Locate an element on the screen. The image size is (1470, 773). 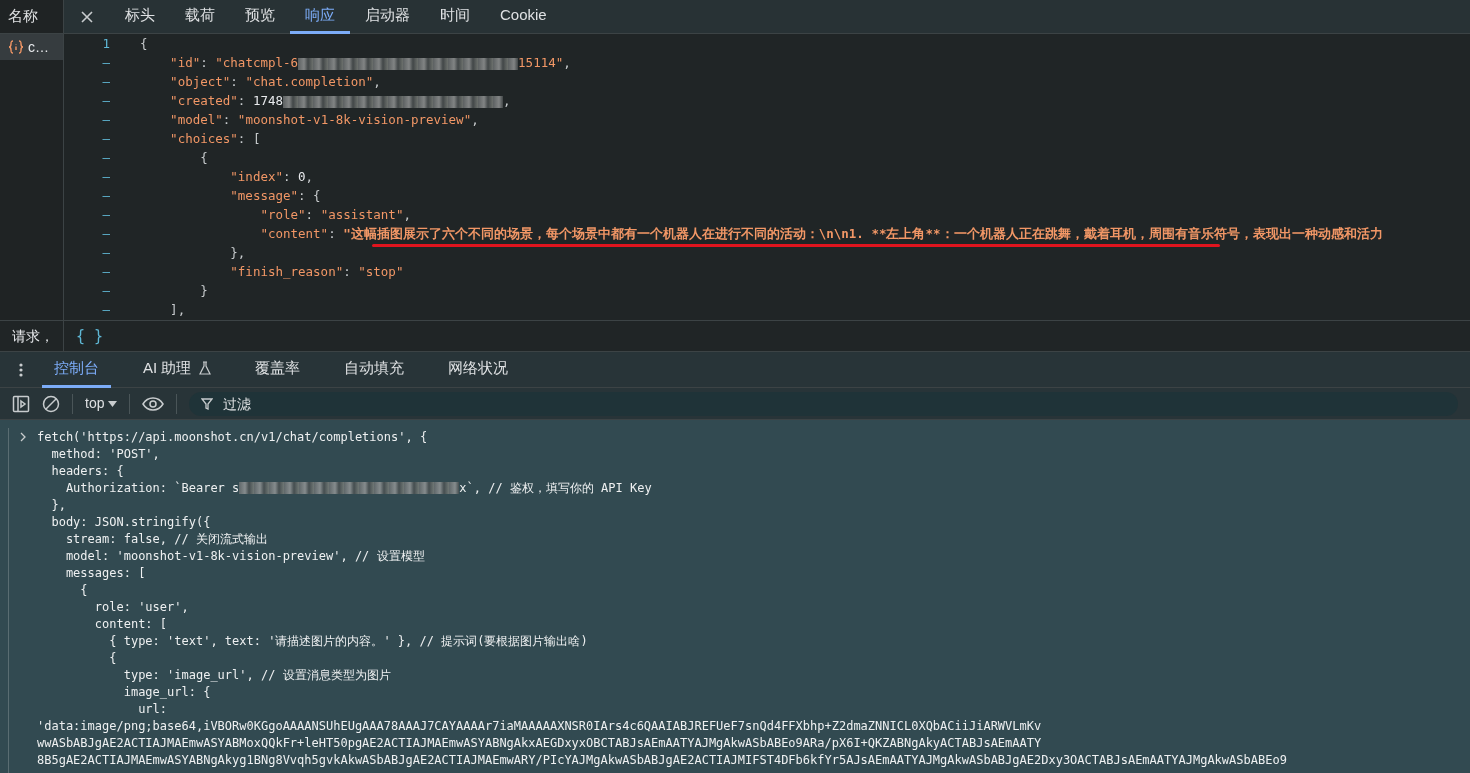
json-string: 15114" is located at coordinates (541, 63).